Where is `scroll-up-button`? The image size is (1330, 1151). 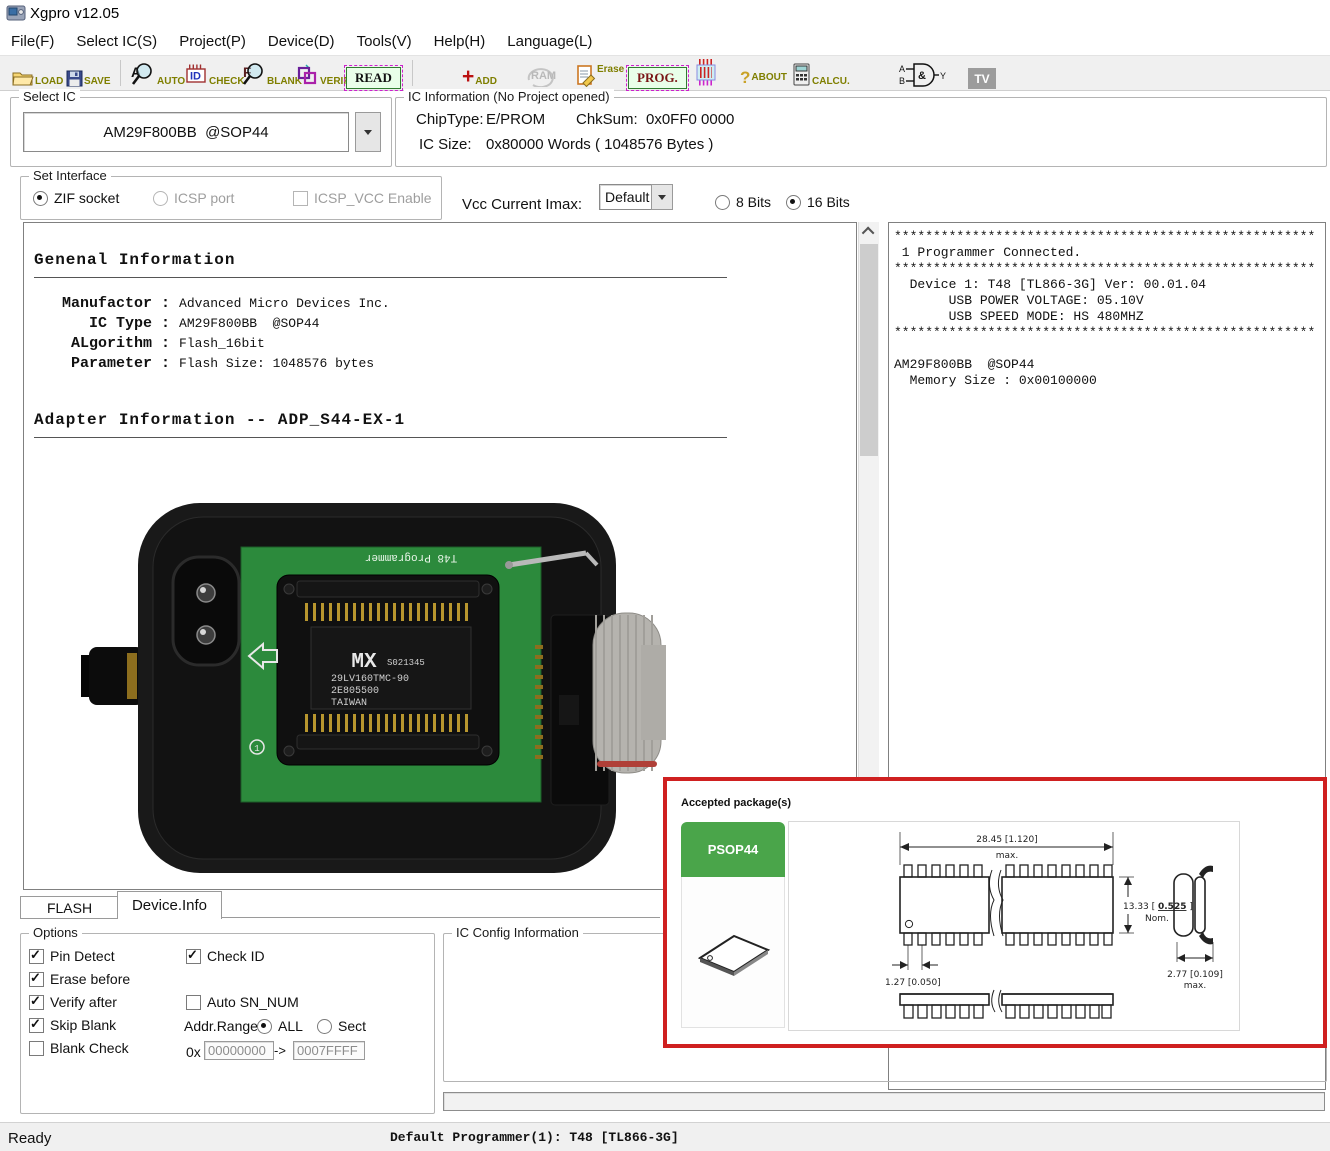
scroll-up-button is located at coordinates (869, 231).